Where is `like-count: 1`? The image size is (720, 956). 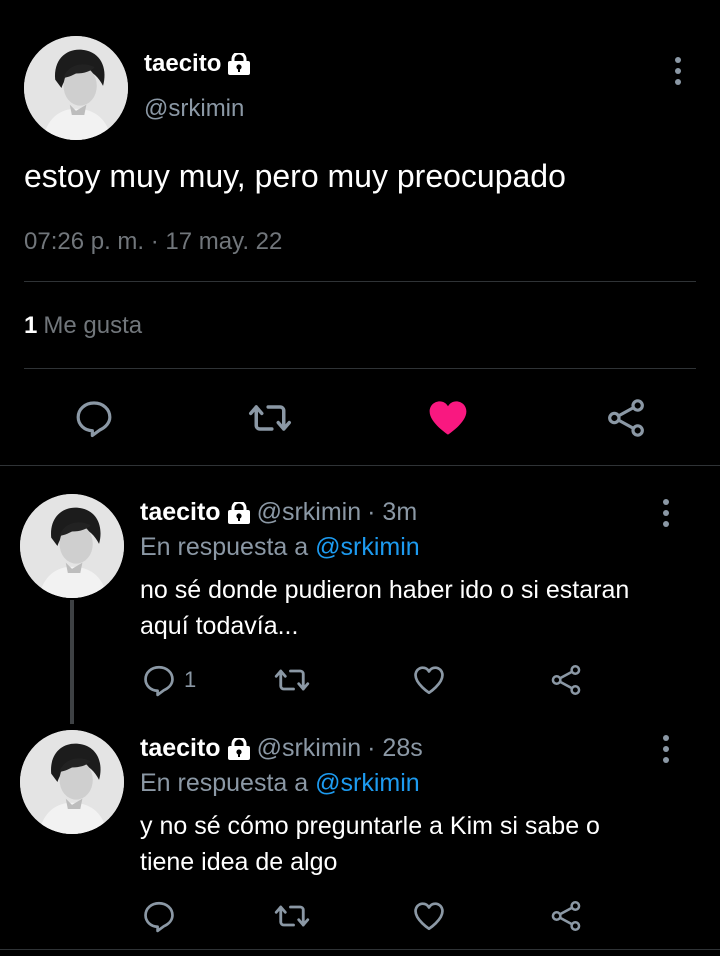
like-count: 1 is located at coordinates (31, 325).